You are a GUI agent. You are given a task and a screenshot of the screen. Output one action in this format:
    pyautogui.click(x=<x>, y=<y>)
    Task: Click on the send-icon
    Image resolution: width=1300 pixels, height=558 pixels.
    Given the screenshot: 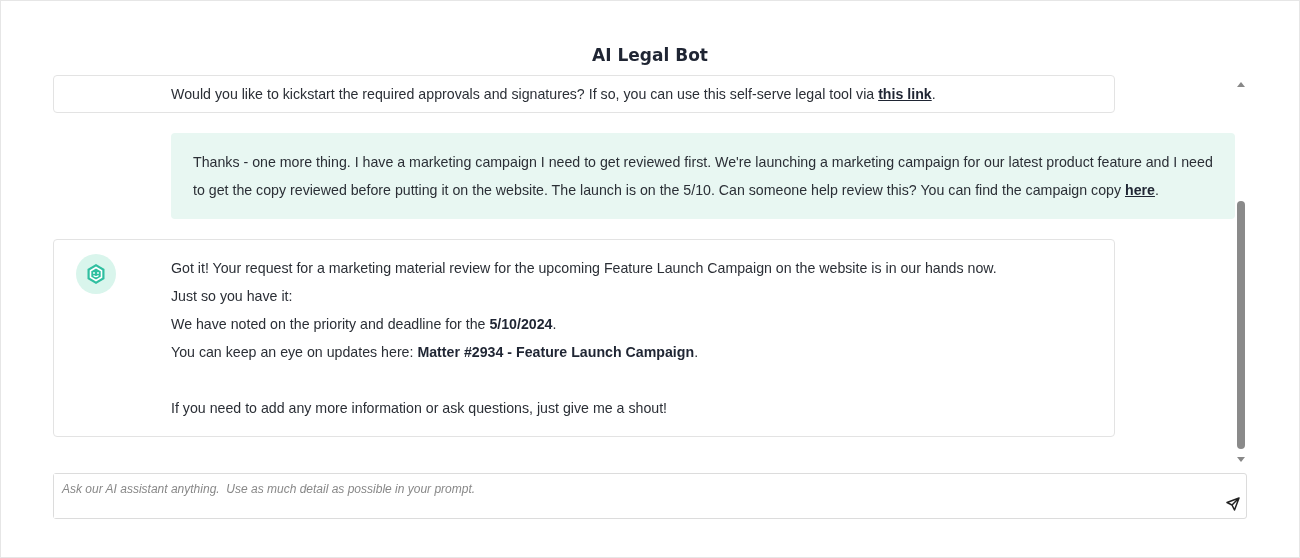 What is the action you would take?
    pyautogui.click(x=1233, y=504)
    